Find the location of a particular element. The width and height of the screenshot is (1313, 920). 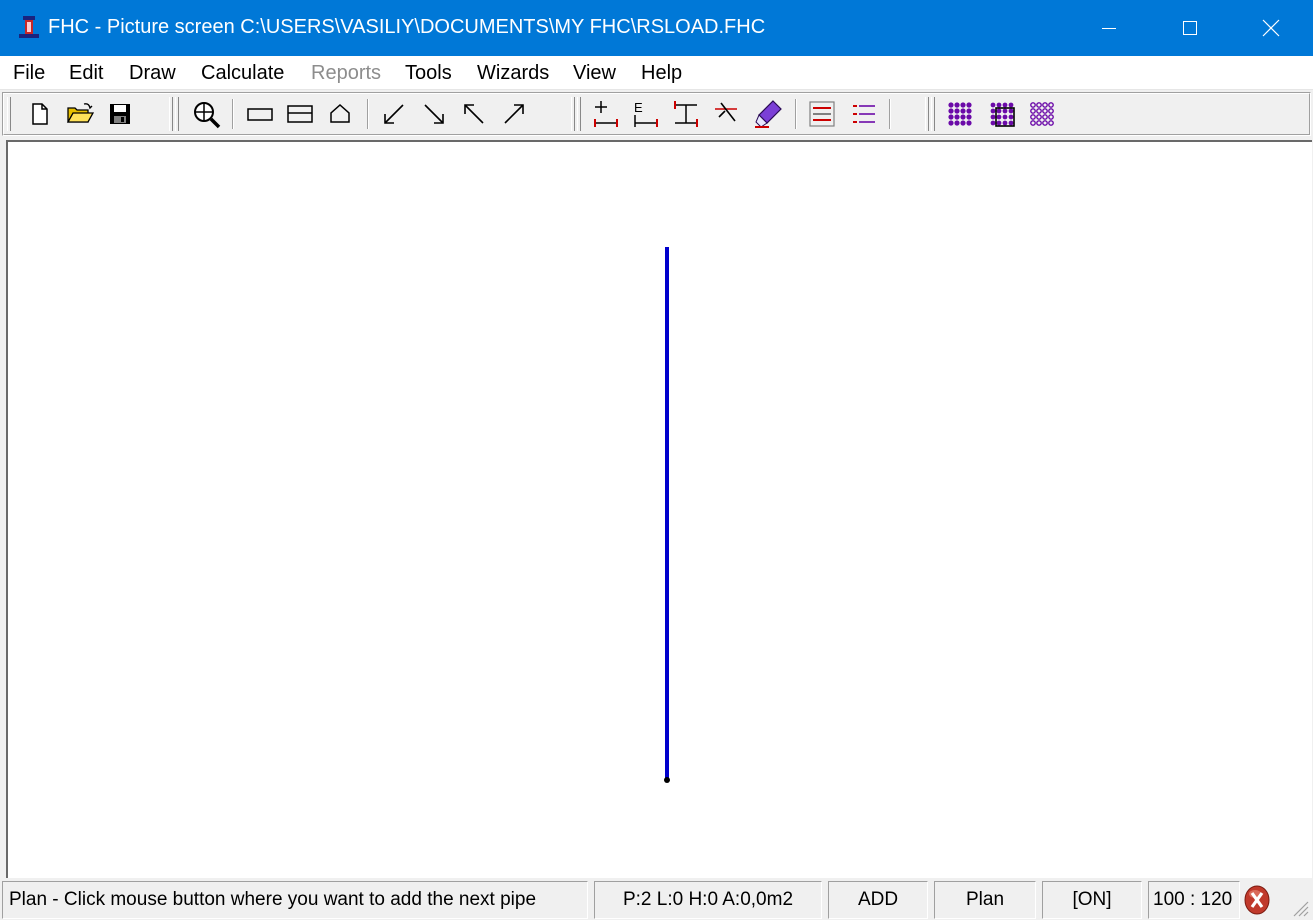

minimize-icon is located at coordinates (1109, 28).